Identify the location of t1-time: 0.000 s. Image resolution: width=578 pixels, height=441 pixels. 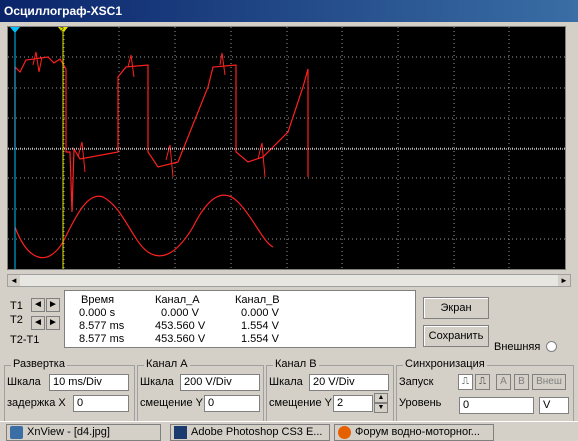
(97, 313).